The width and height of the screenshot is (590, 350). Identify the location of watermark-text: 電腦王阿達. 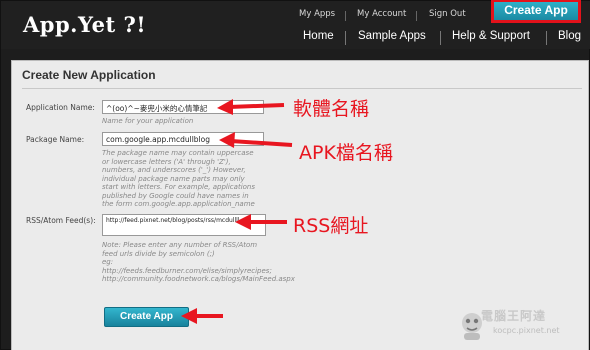
(514, 316).